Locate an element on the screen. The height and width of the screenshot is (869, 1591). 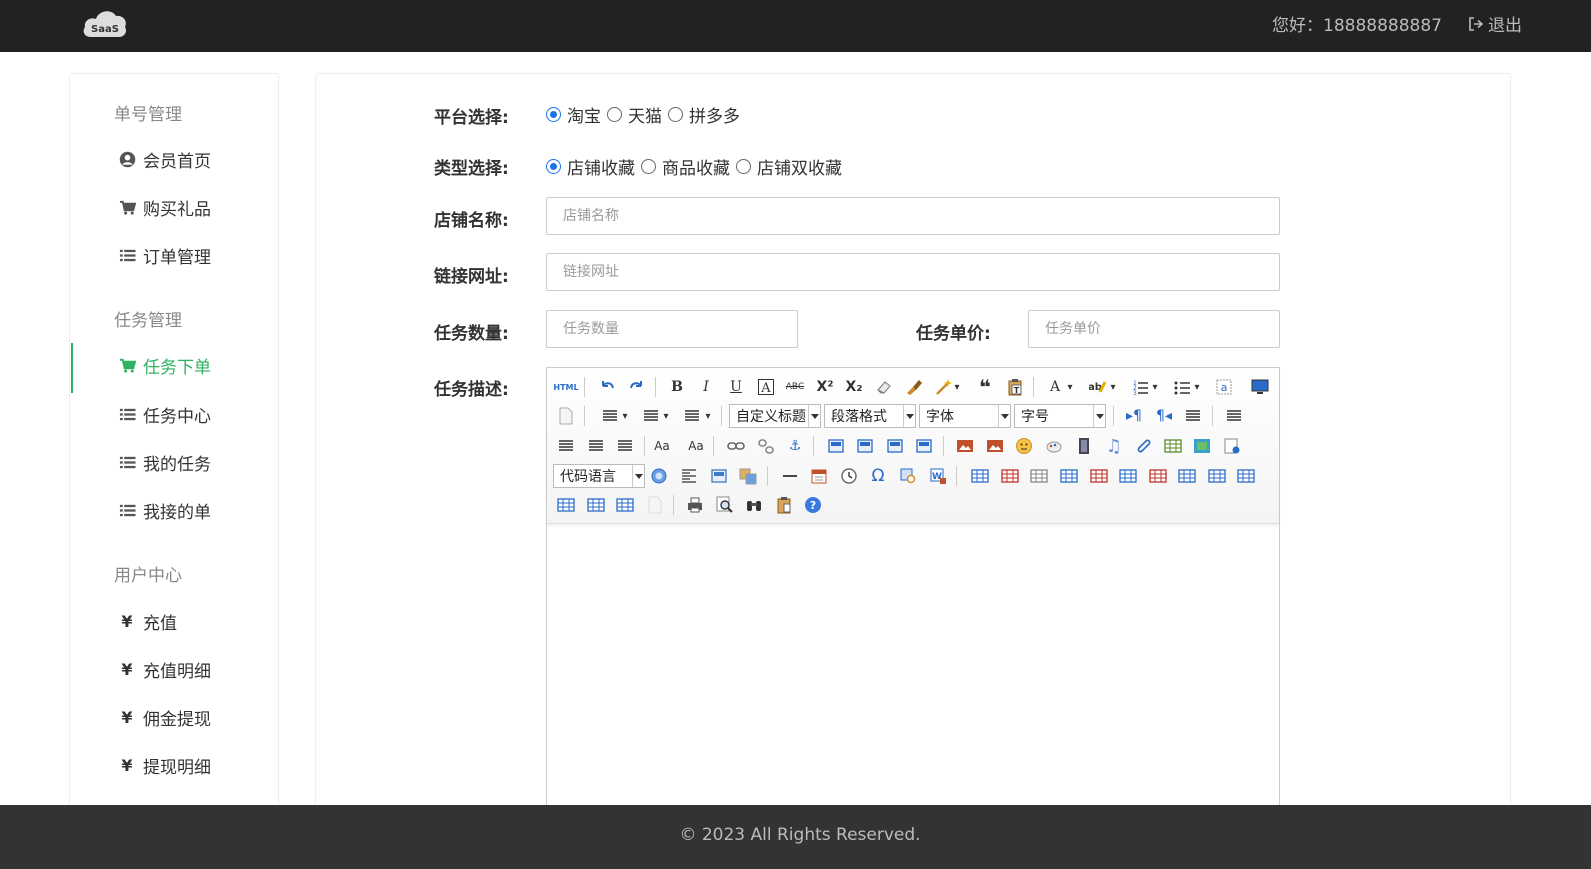
ltr-direction-icon: ▸¶ is located at coordinates (1134, 416).